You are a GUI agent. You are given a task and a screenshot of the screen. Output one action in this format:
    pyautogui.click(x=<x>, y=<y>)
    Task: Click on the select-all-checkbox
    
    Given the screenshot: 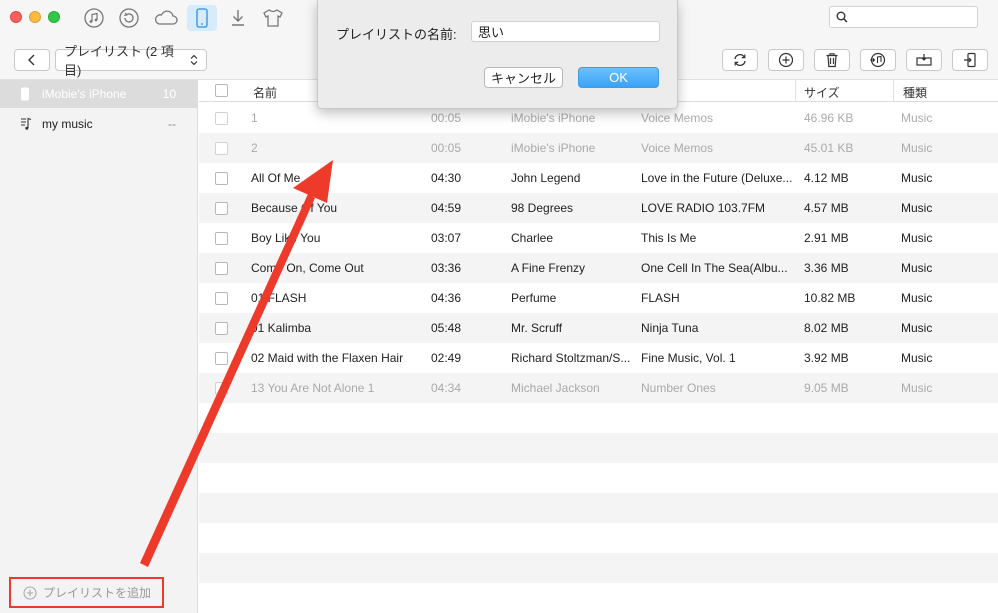 What is the action you would take?
    pyautogui.click(x=221, y=90)
    